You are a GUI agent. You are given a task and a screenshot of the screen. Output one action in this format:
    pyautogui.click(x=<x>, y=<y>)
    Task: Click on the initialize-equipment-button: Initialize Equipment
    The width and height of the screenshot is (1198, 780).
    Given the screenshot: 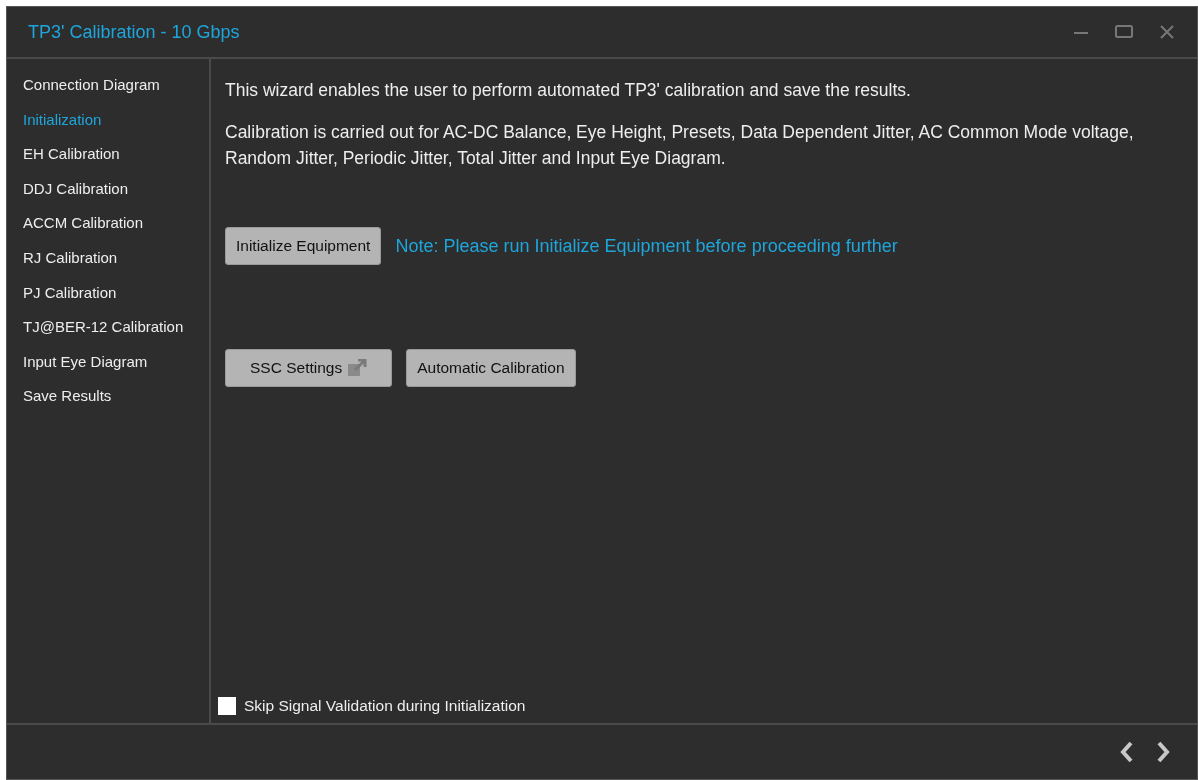 What is the action you would take?
    pyautogui.click(x=303, y=246)
    